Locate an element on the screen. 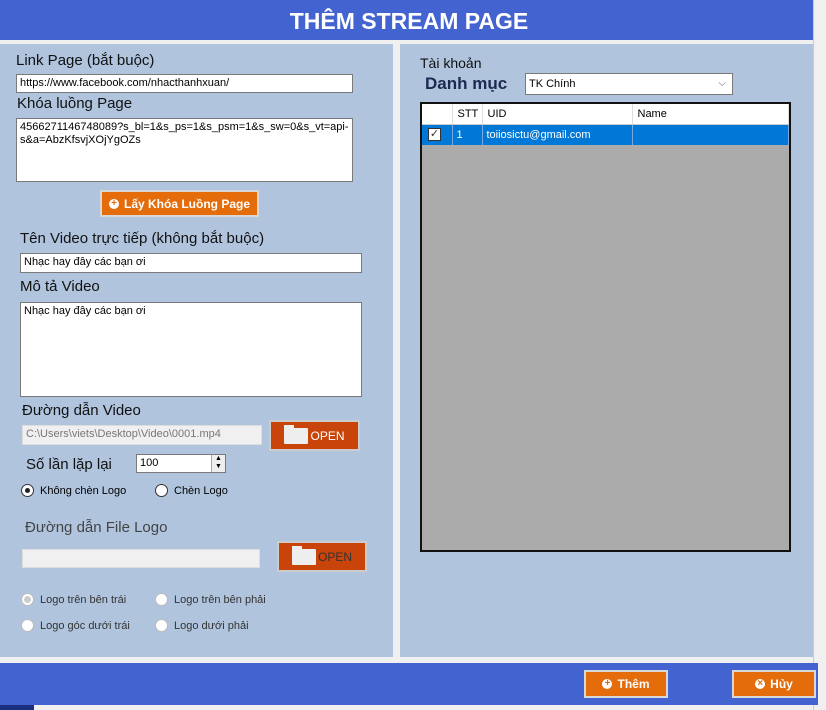 Image resolution: width=826 pixels, height=710 pixels. logo-top-right-label: Logo trên bên phải is located at coordinates (220, 599).